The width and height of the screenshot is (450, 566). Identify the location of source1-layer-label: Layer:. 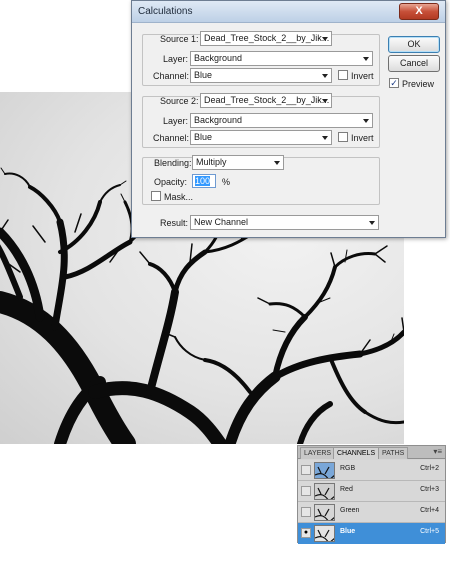
(176, 59).